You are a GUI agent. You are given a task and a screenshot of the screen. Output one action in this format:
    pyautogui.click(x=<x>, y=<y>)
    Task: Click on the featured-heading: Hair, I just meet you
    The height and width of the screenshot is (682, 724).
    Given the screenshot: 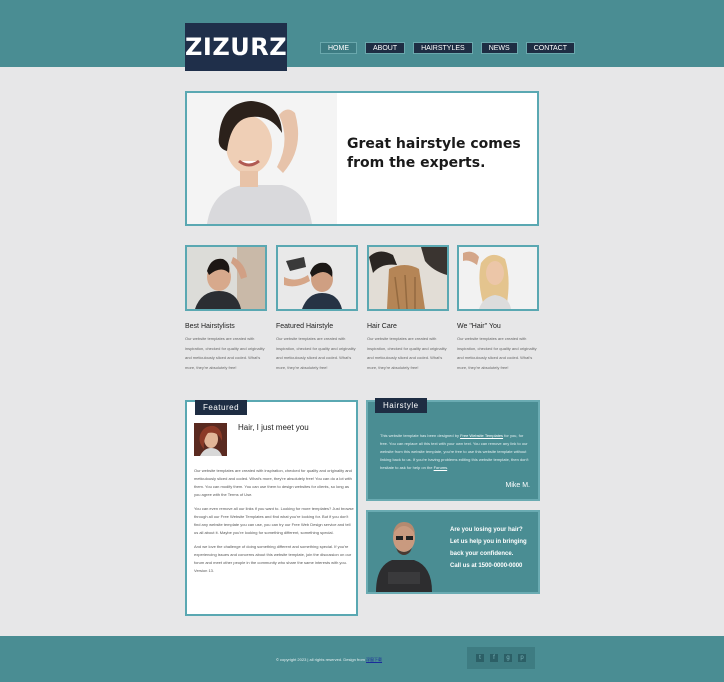 What is the action you would take?
    pyautogui.click(x=273, y=427)
    